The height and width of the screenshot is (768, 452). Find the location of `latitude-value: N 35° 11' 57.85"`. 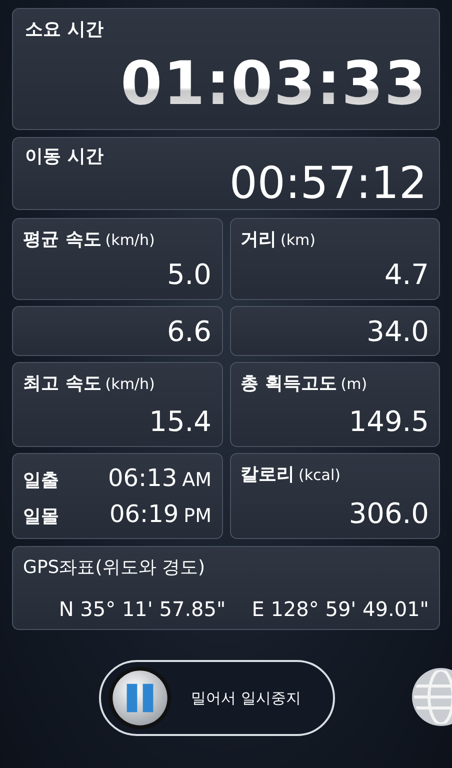

latitude-value: N 35° 11' 57.85" is located at coordinates (142, 609).